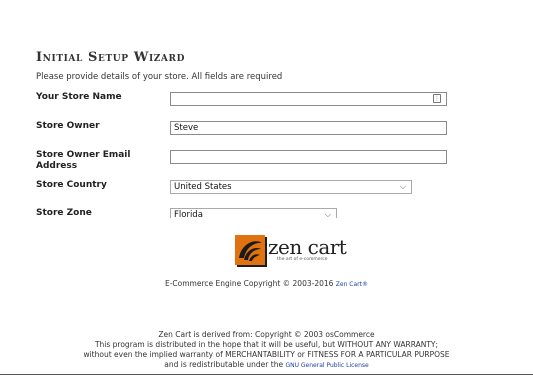 This screenshot has height=377, width=533. I want to click on store-owner-input: Steve, so click(308, 128).